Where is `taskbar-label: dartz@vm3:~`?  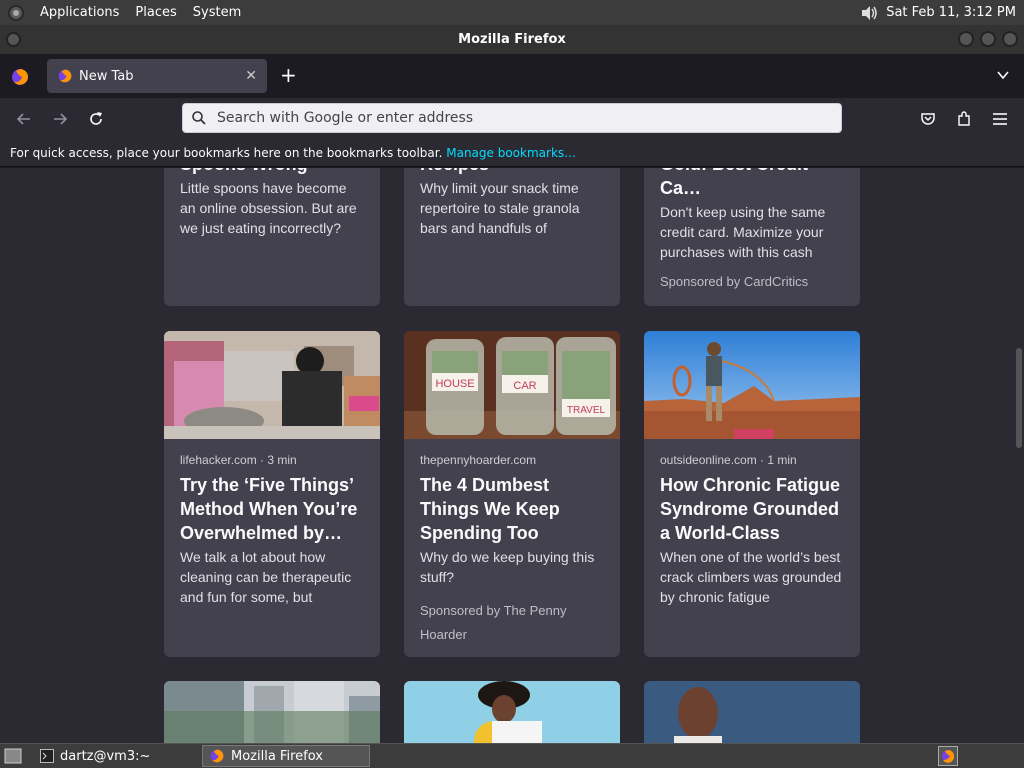 taskbar-label: dartz@vm3:~ is located at coordinates (105, 756).